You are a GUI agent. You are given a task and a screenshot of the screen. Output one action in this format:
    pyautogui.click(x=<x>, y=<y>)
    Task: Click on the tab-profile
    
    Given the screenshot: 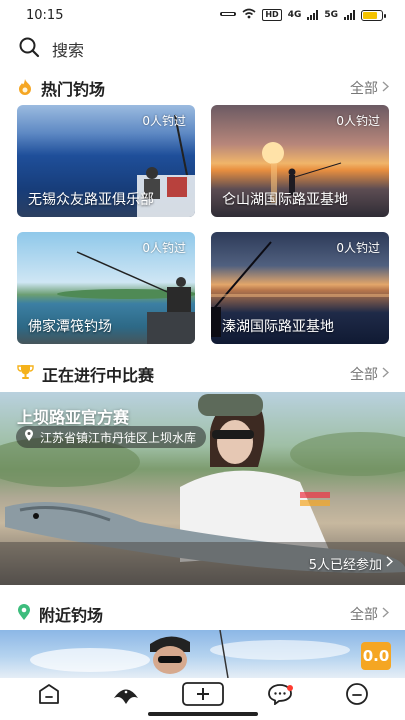 What is the action you would take?
    pyautogui.click(x=357, y=696)
    